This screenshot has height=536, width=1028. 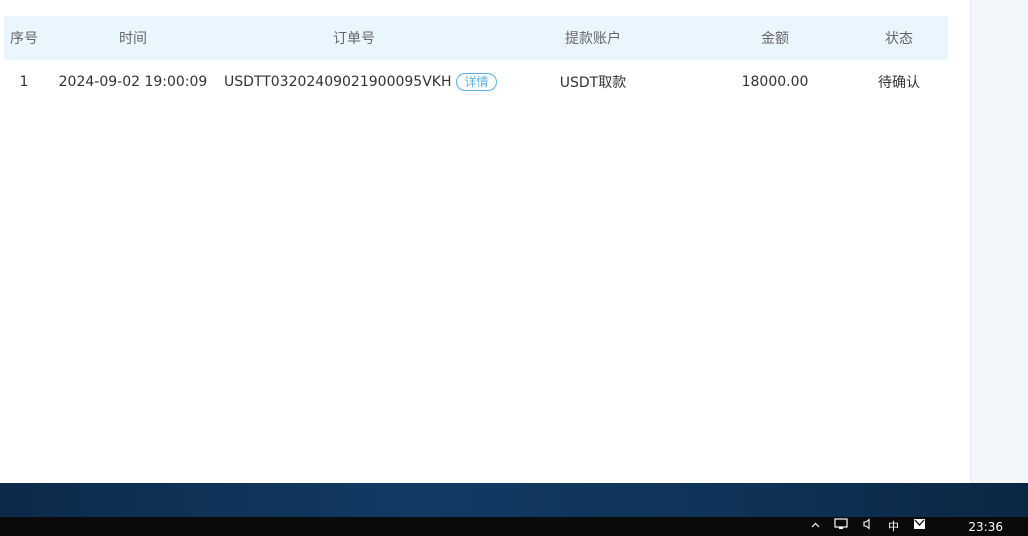 I want to click on header-order-no: 订单号, so click(x=354, y=38).